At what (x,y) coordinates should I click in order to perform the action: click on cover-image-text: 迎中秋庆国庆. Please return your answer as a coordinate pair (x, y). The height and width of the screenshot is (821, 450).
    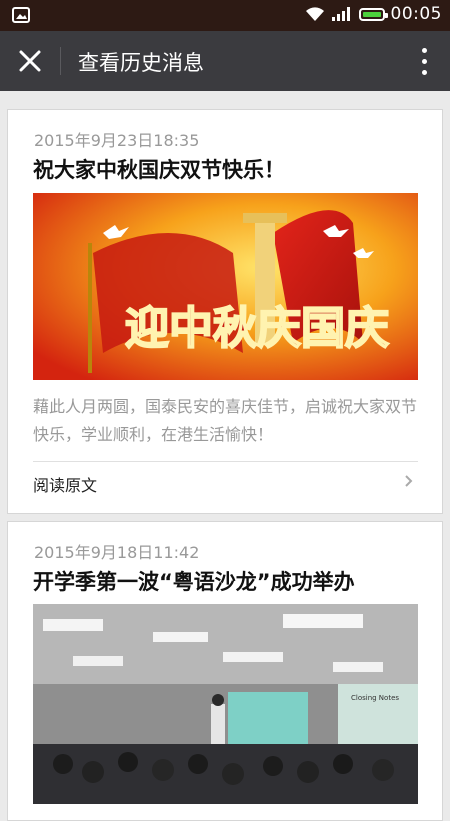
    Looking at the image, I should click on (257, 328).